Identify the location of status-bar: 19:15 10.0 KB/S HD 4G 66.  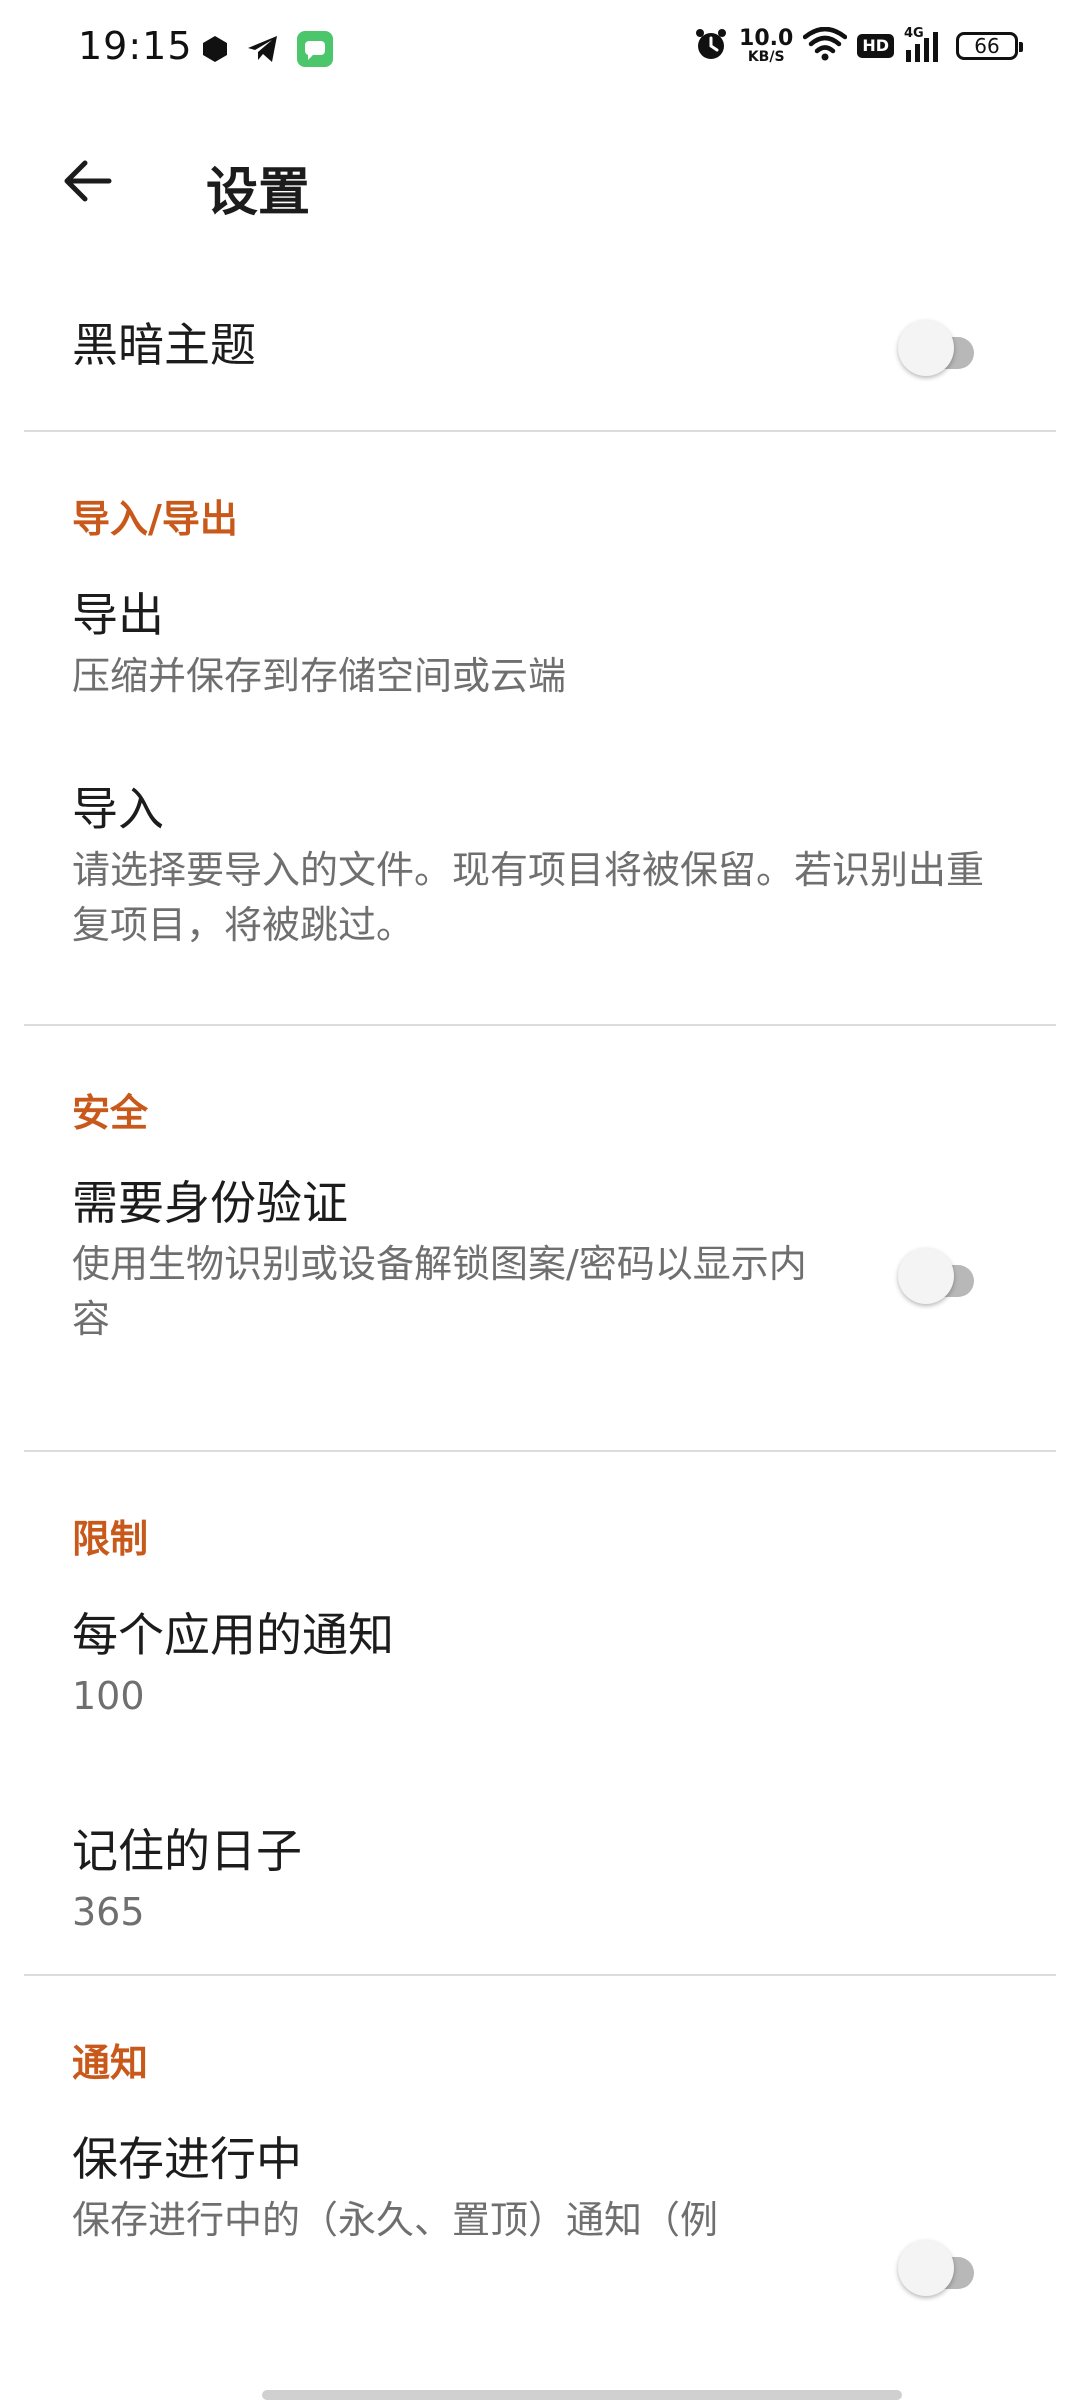
(540, 48).